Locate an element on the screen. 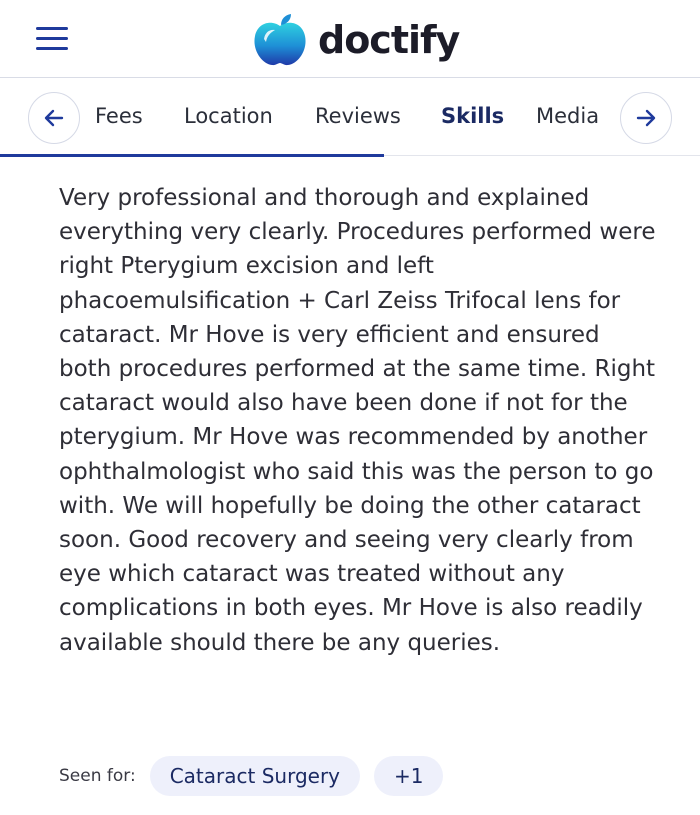 This screenshot has height=815, width=700. arrow-left-icon is located at coordinates (54, 118).